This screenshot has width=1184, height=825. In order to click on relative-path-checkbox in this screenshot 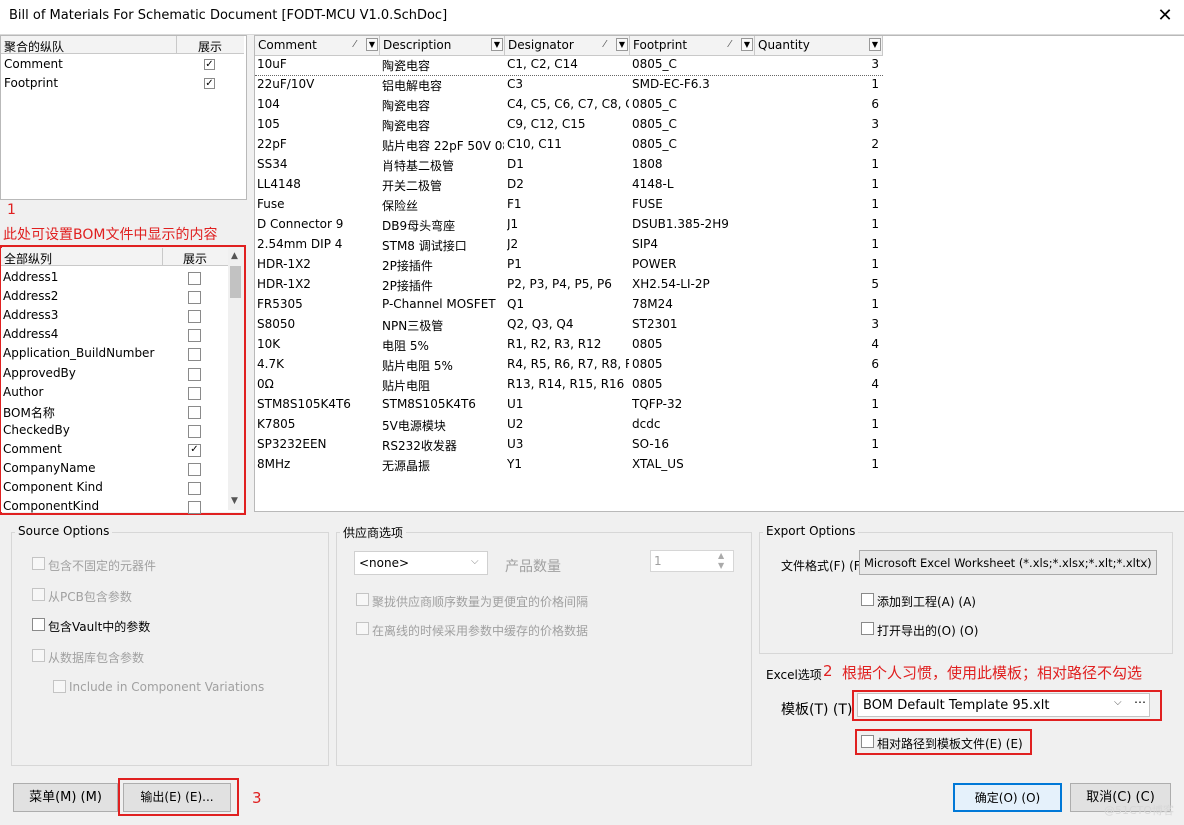, I will do `click(867, 741)`.